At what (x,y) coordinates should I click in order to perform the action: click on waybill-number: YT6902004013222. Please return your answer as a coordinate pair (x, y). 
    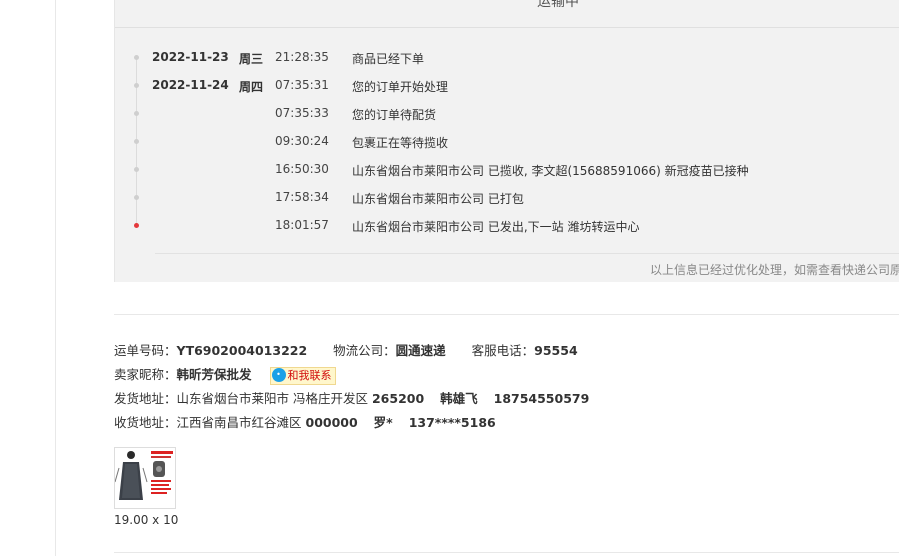
    Looking at the image, I should click on (242, 350).